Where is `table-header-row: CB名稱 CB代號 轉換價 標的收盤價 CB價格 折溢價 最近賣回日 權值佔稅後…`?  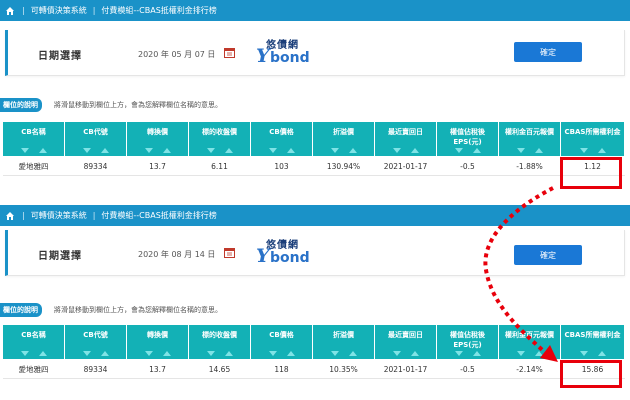
table-header-row: CB名稱 CB代號 轉換價 標的收盤價 CB價格 折溢價 最近賣回日 權值佔稅後… is located at coordinates (313, 139).